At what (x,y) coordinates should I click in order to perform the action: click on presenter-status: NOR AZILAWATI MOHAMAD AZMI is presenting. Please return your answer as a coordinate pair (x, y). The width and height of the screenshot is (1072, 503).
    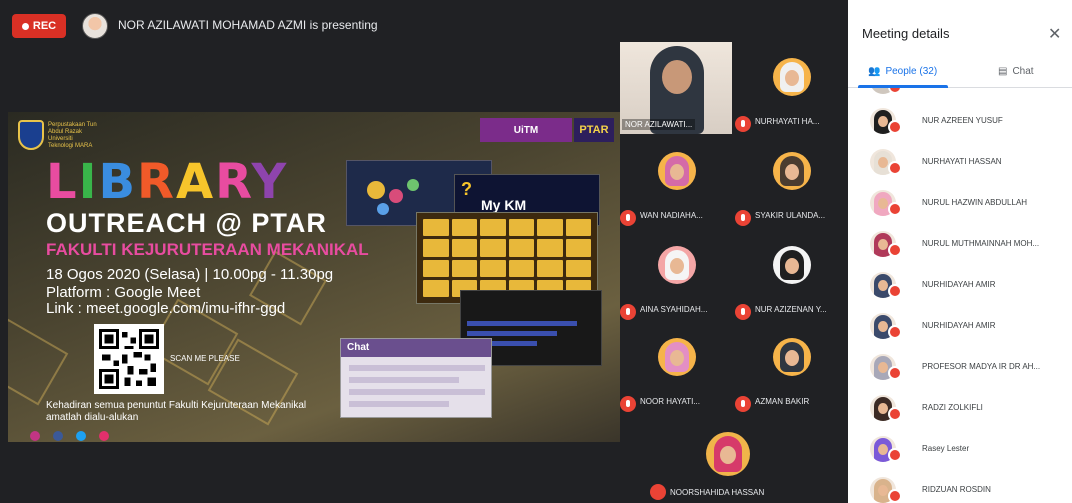
    Looking at the image, I should click on (248, 25).